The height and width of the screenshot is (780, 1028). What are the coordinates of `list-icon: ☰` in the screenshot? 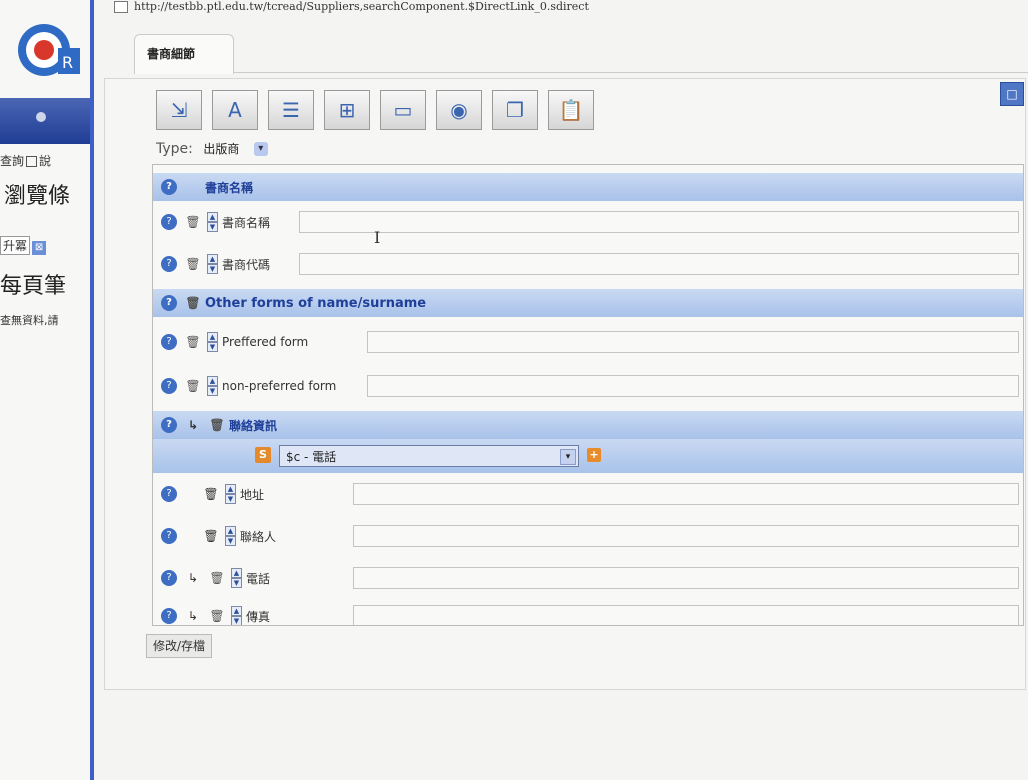 It's located at (291, 110).